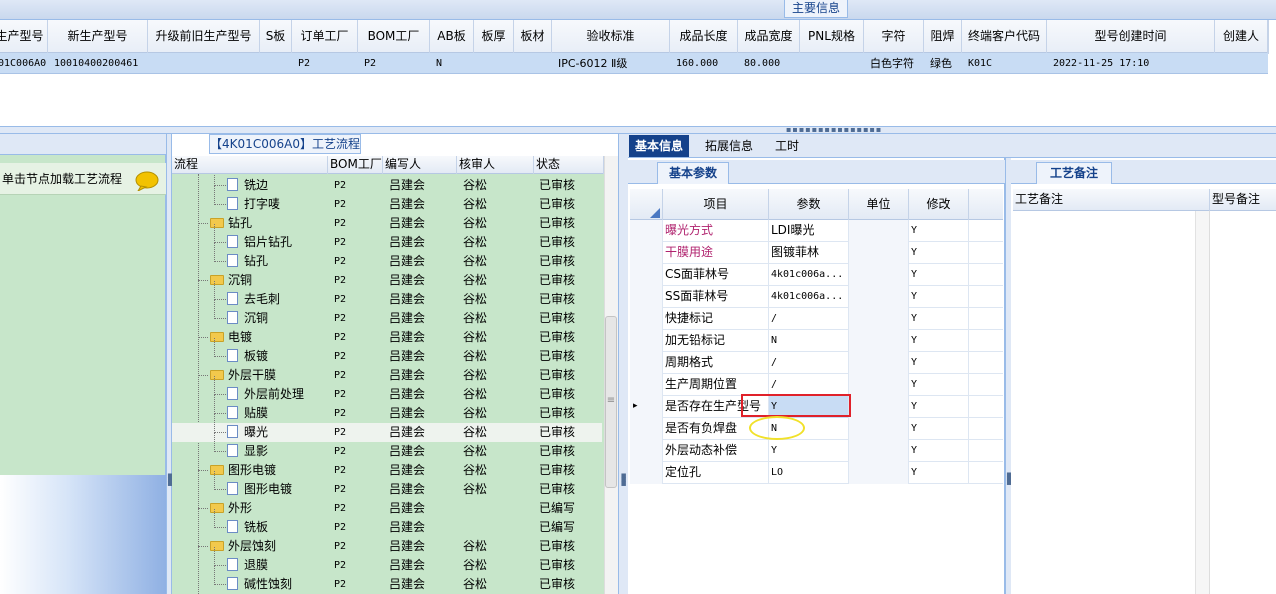 The image size is (1276, 594). What do you see at coordinates (816, 385) in the screenshot?
I see `param-row: 生产周期位置 / Y` at bounding box center [816, 385].